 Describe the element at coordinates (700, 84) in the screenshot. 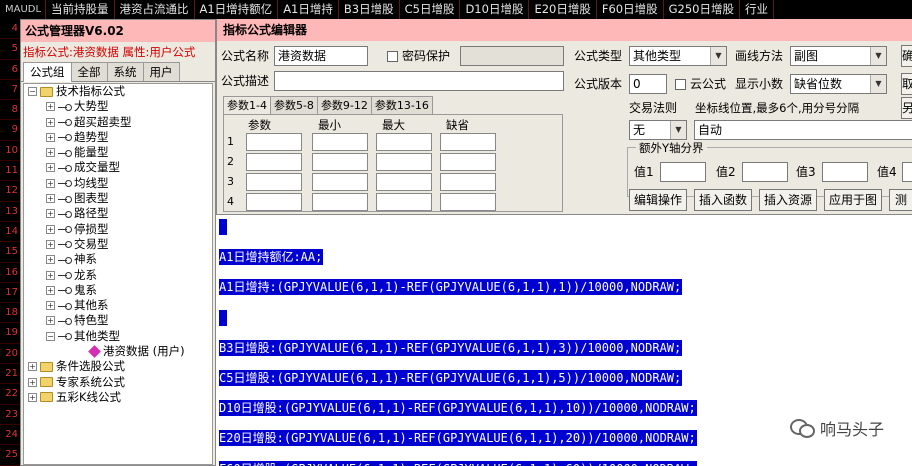

I see `cloud-formula-checkbox: 云公式` at that location.